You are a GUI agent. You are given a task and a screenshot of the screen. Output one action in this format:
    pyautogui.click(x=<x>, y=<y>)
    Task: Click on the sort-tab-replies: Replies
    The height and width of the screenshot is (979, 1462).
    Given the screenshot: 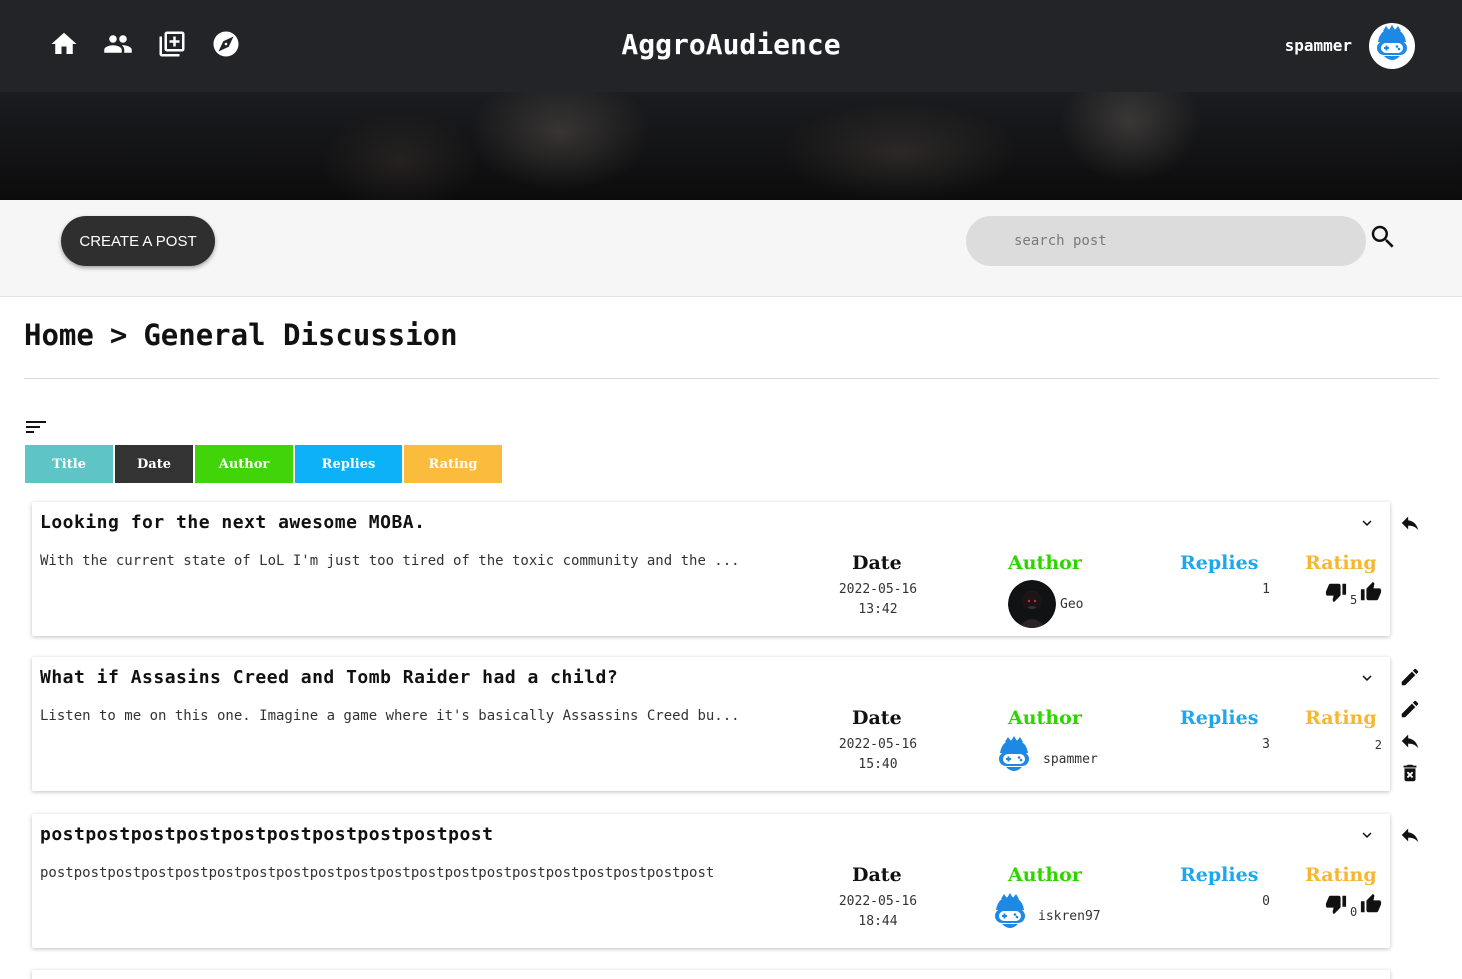 What is the action you would take?
    pyautogui.click(x=348, y=464)
    